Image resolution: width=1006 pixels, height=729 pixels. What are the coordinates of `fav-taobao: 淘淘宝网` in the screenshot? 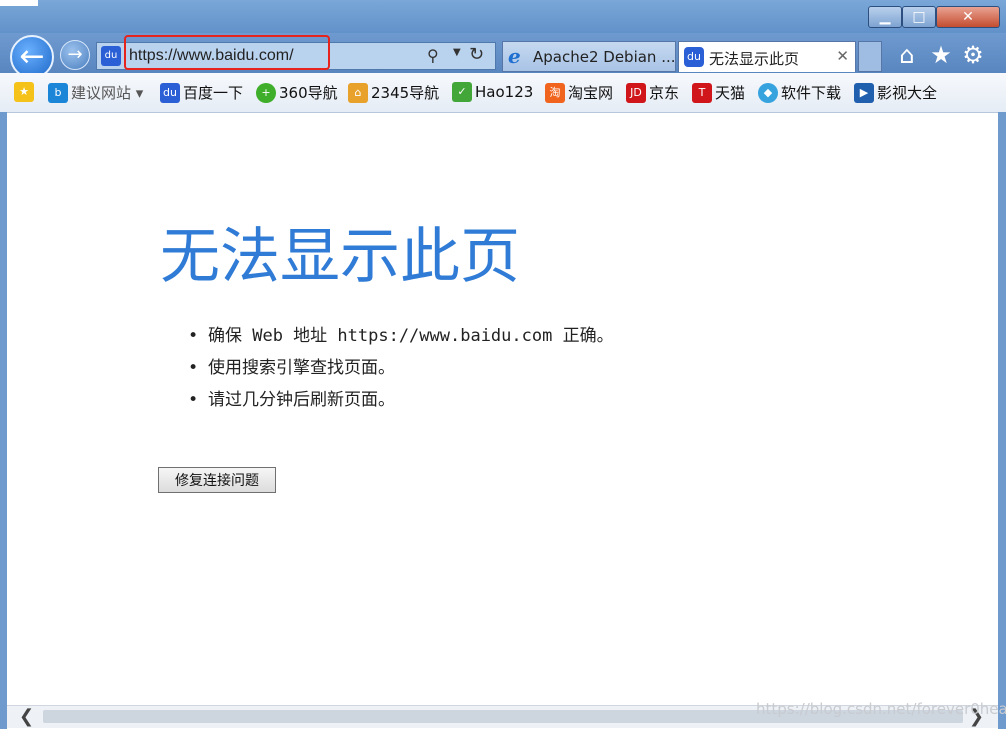 It's located at (579, 93).